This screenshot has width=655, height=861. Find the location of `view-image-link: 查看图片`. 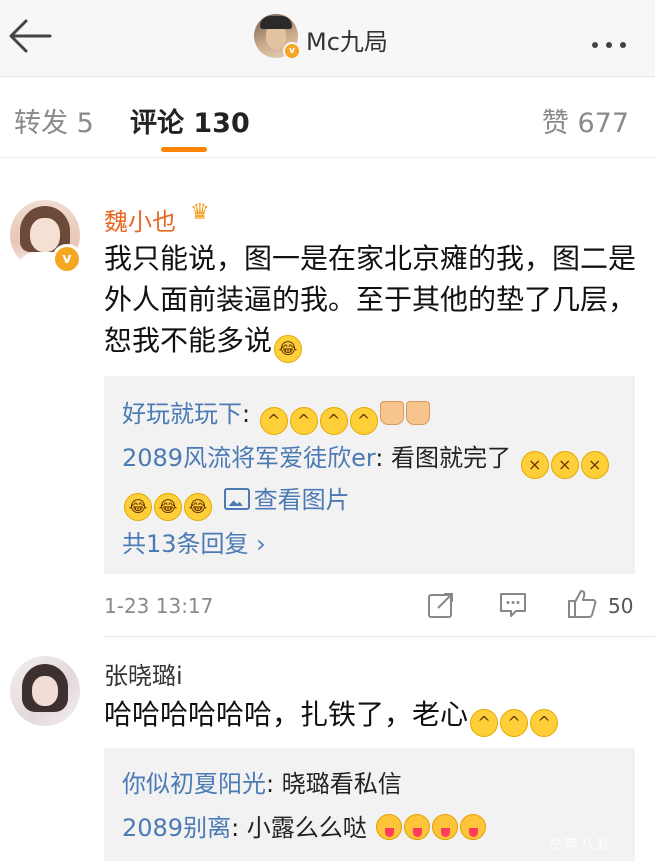

view-image-link: 查看图片 is located at coordinates (302, 500).